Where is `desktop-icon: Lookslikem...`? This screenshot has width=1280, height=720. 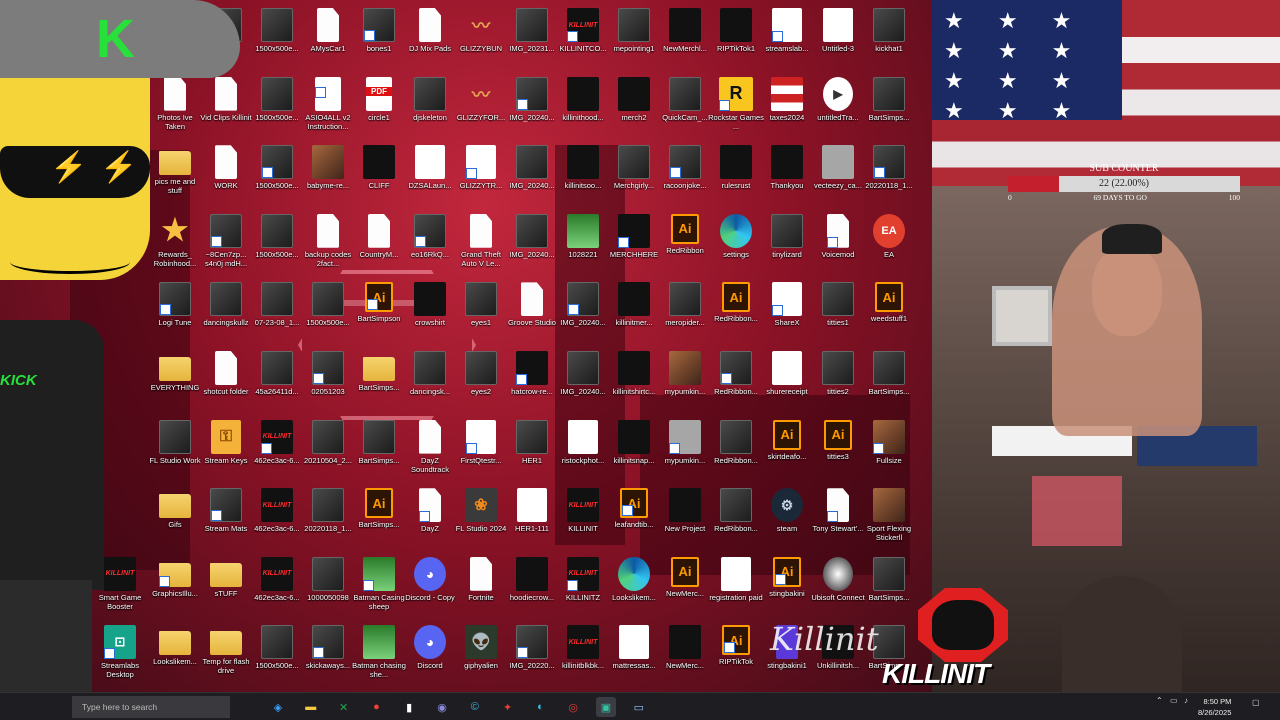
desktop-icon: Lookslikem... is located at coordinates (634, 590).